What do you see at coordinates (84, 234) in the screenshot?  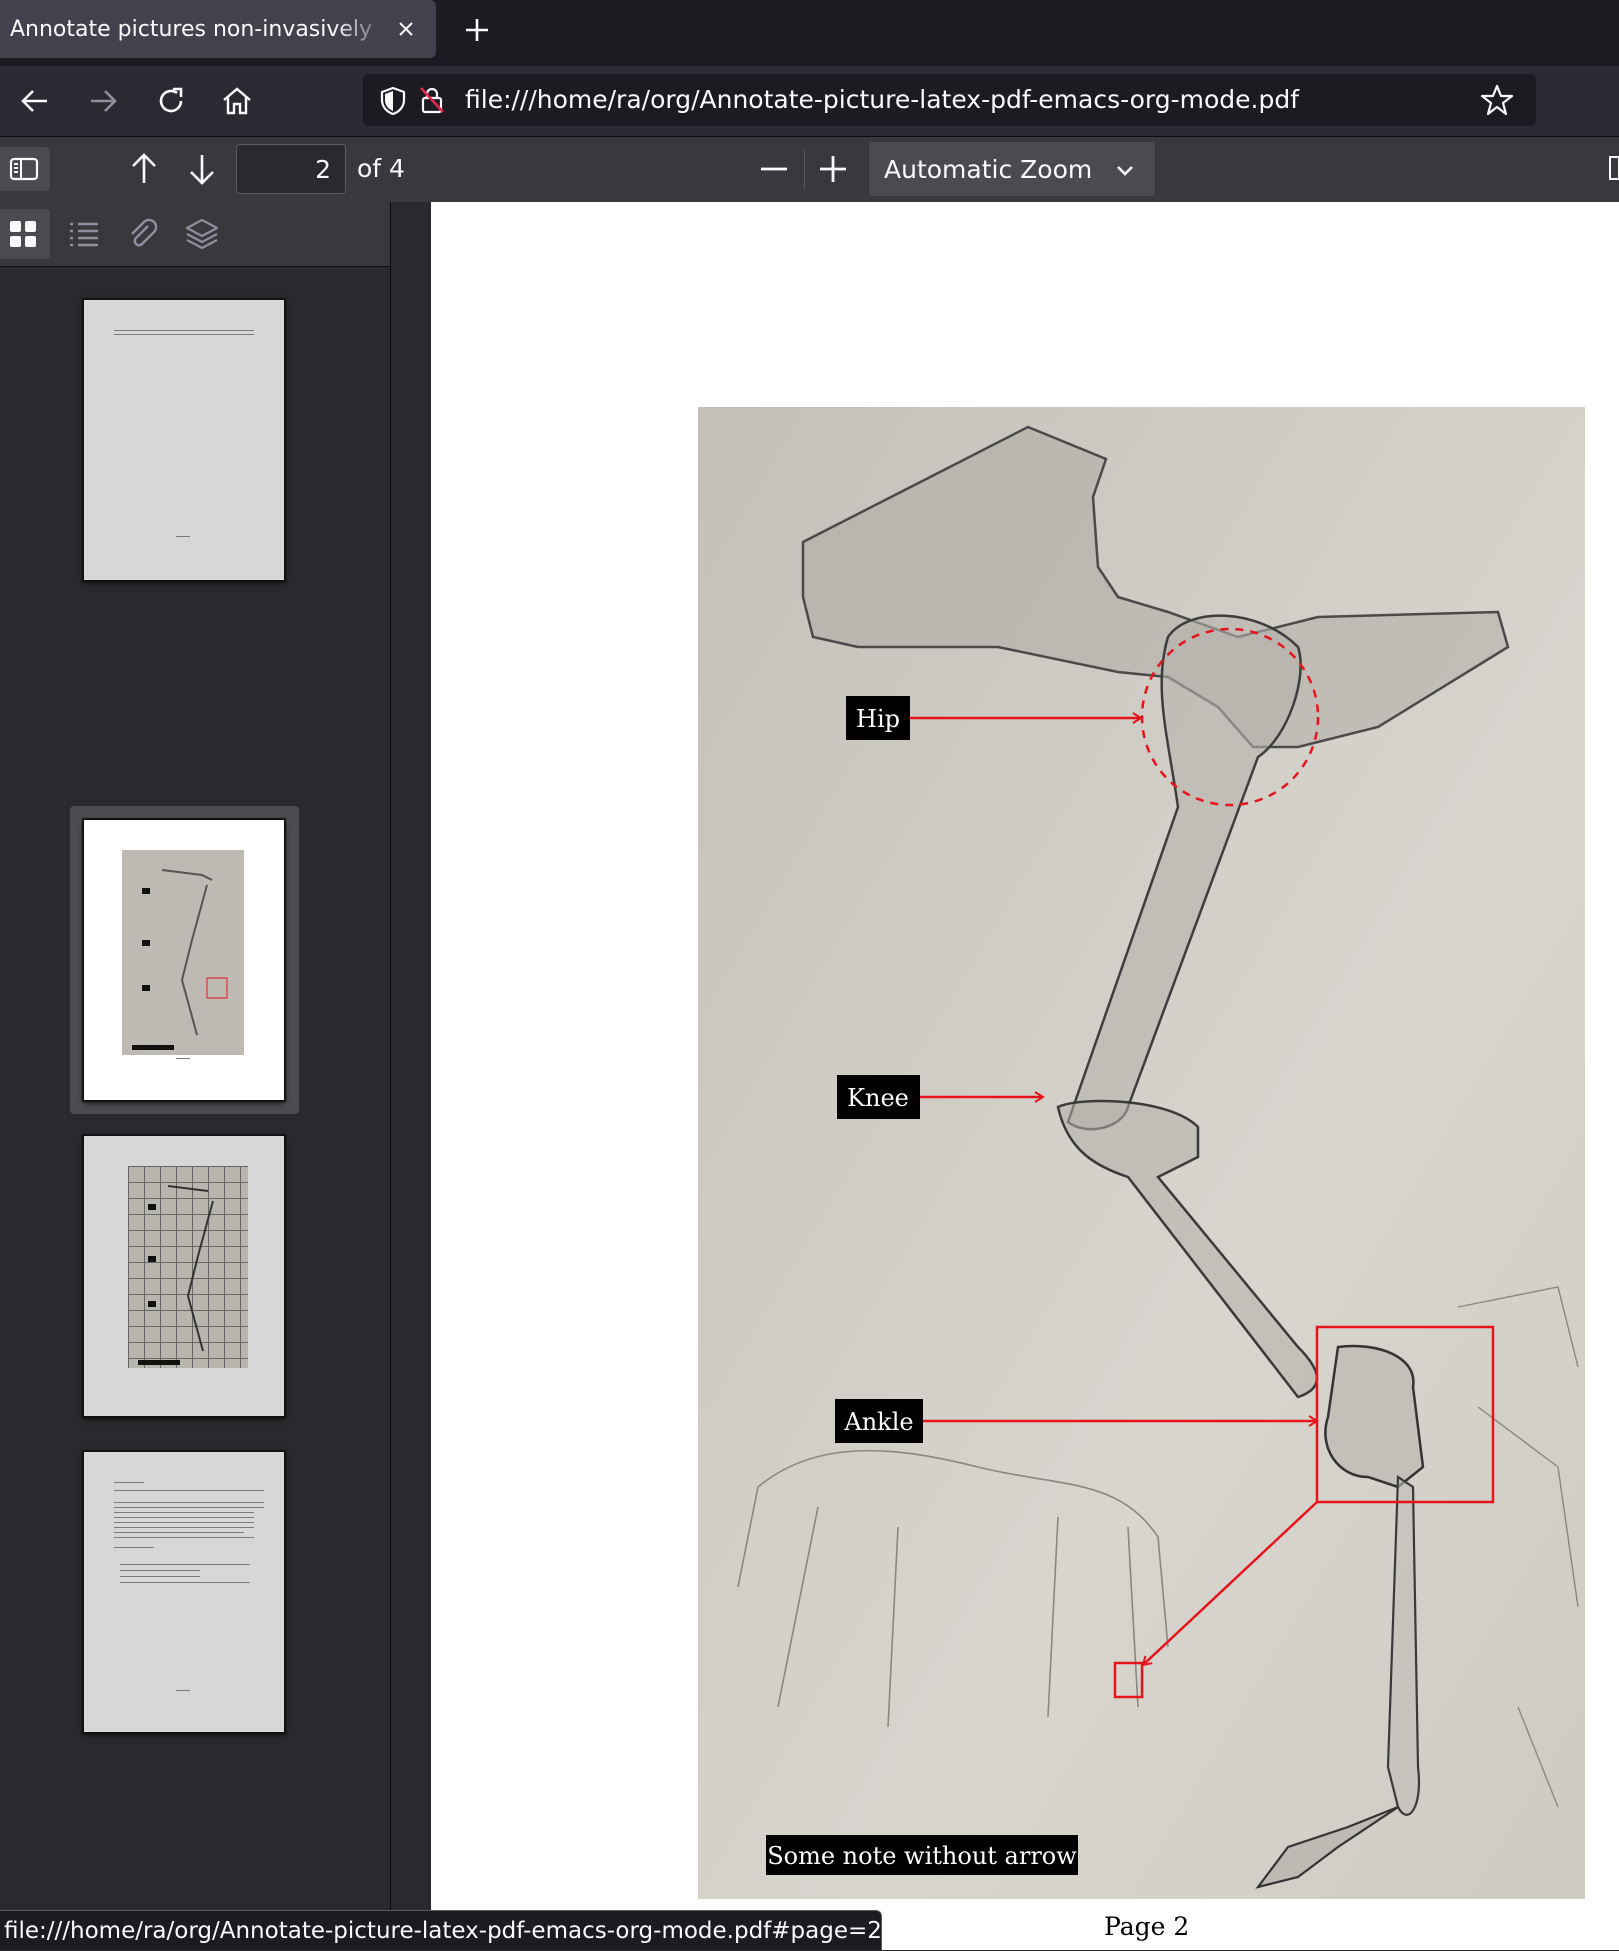 I see `outline-list-icon` at bounding box center [84, 234].